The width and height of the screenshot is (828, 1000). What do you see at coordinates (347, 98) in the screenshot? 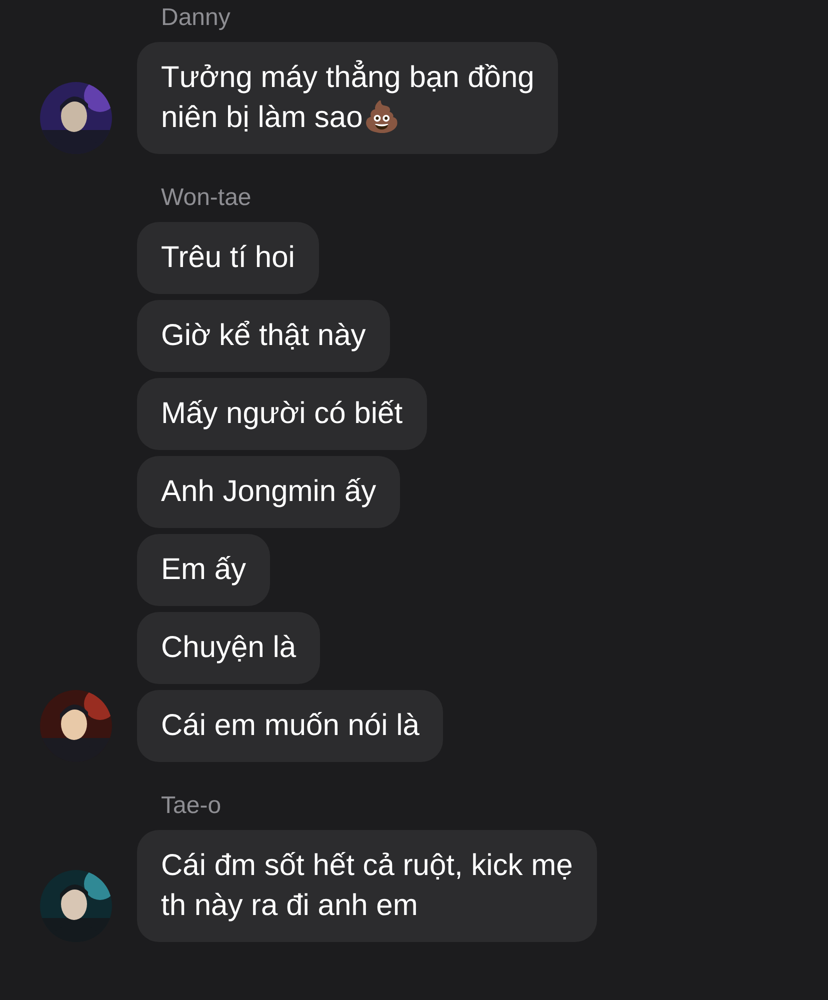
I see `message-bubble: Tưởng máy thẳng bạn đồng niên bị làm sao💩` at bounding box center [347, 98].